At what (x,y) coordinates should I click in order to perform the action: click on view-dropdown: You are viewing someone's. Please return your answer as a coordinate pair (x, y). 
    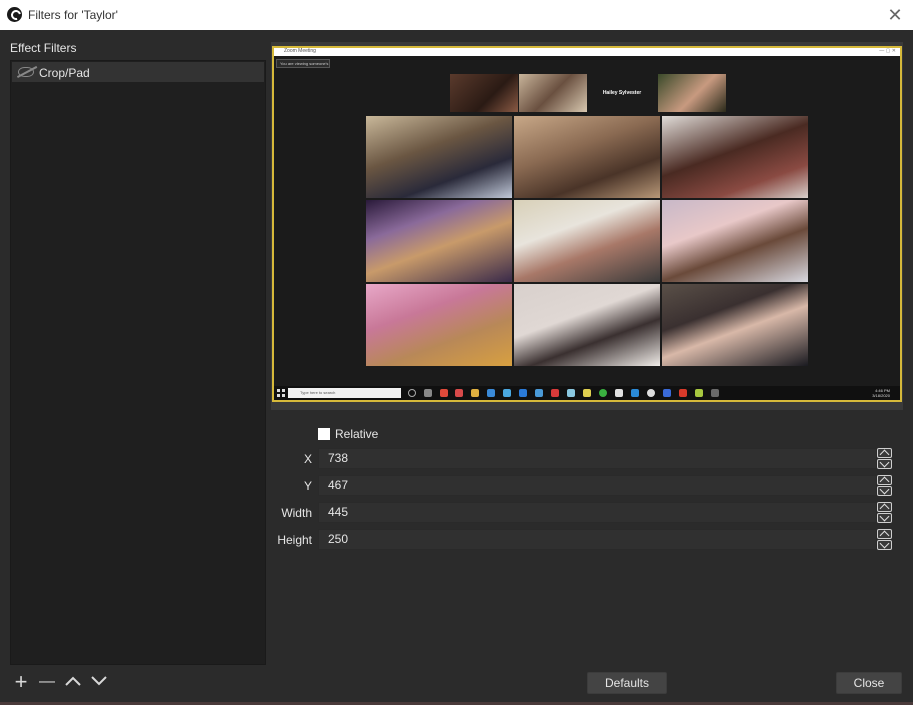
    Looking at the image, I should click on (303, 63).